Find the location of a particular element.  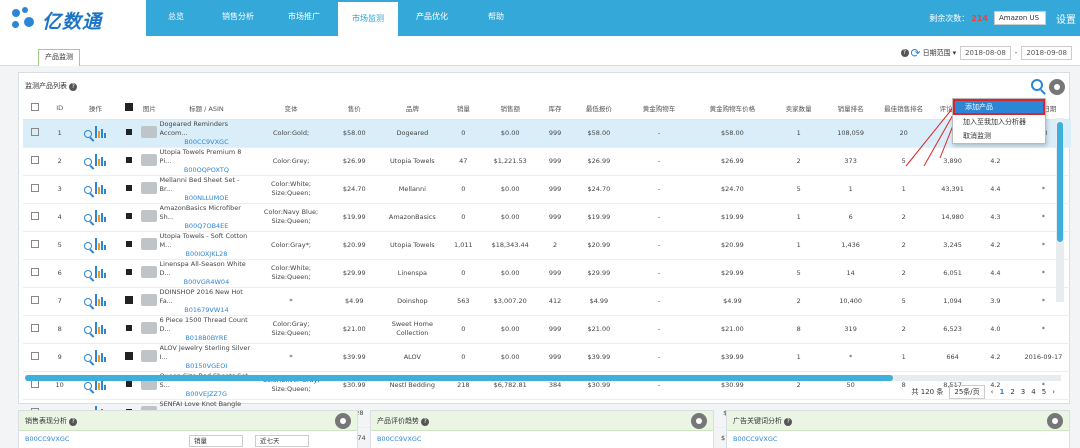

nav-tab-sales-analysis: 销售分析 is located at coordinates (238, 18).